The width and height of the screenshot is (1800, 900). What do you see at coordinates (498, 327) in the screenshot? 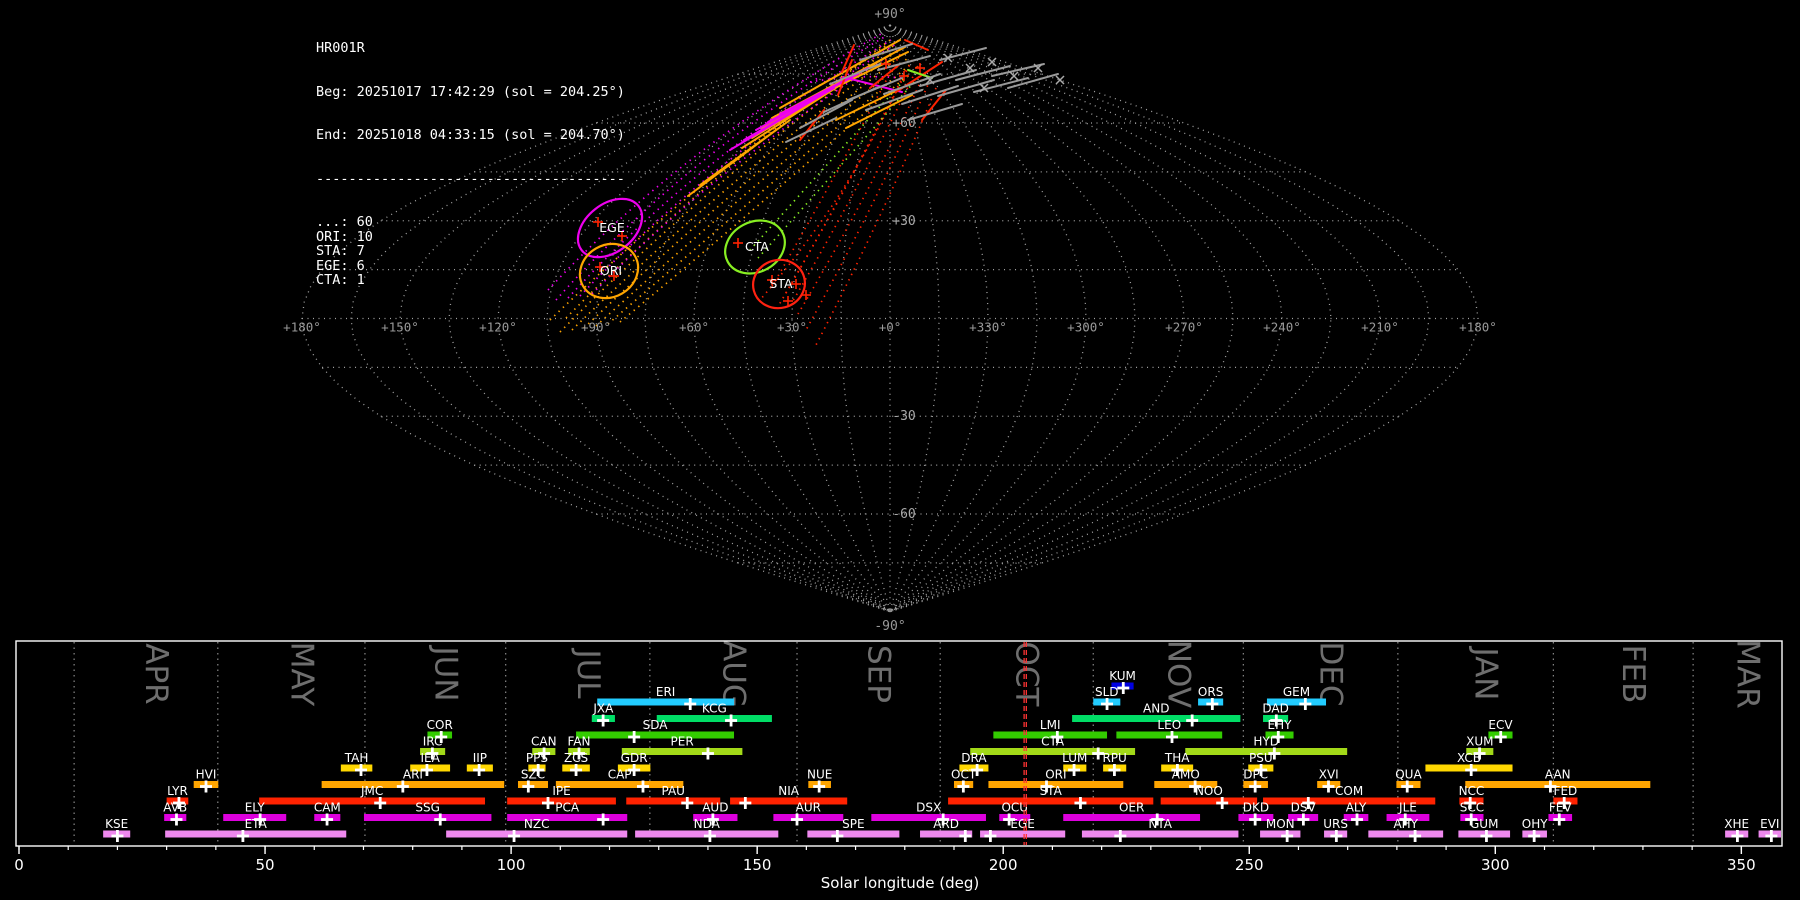
I see `longitude-label: +120°` at bounding box center [498, 327].